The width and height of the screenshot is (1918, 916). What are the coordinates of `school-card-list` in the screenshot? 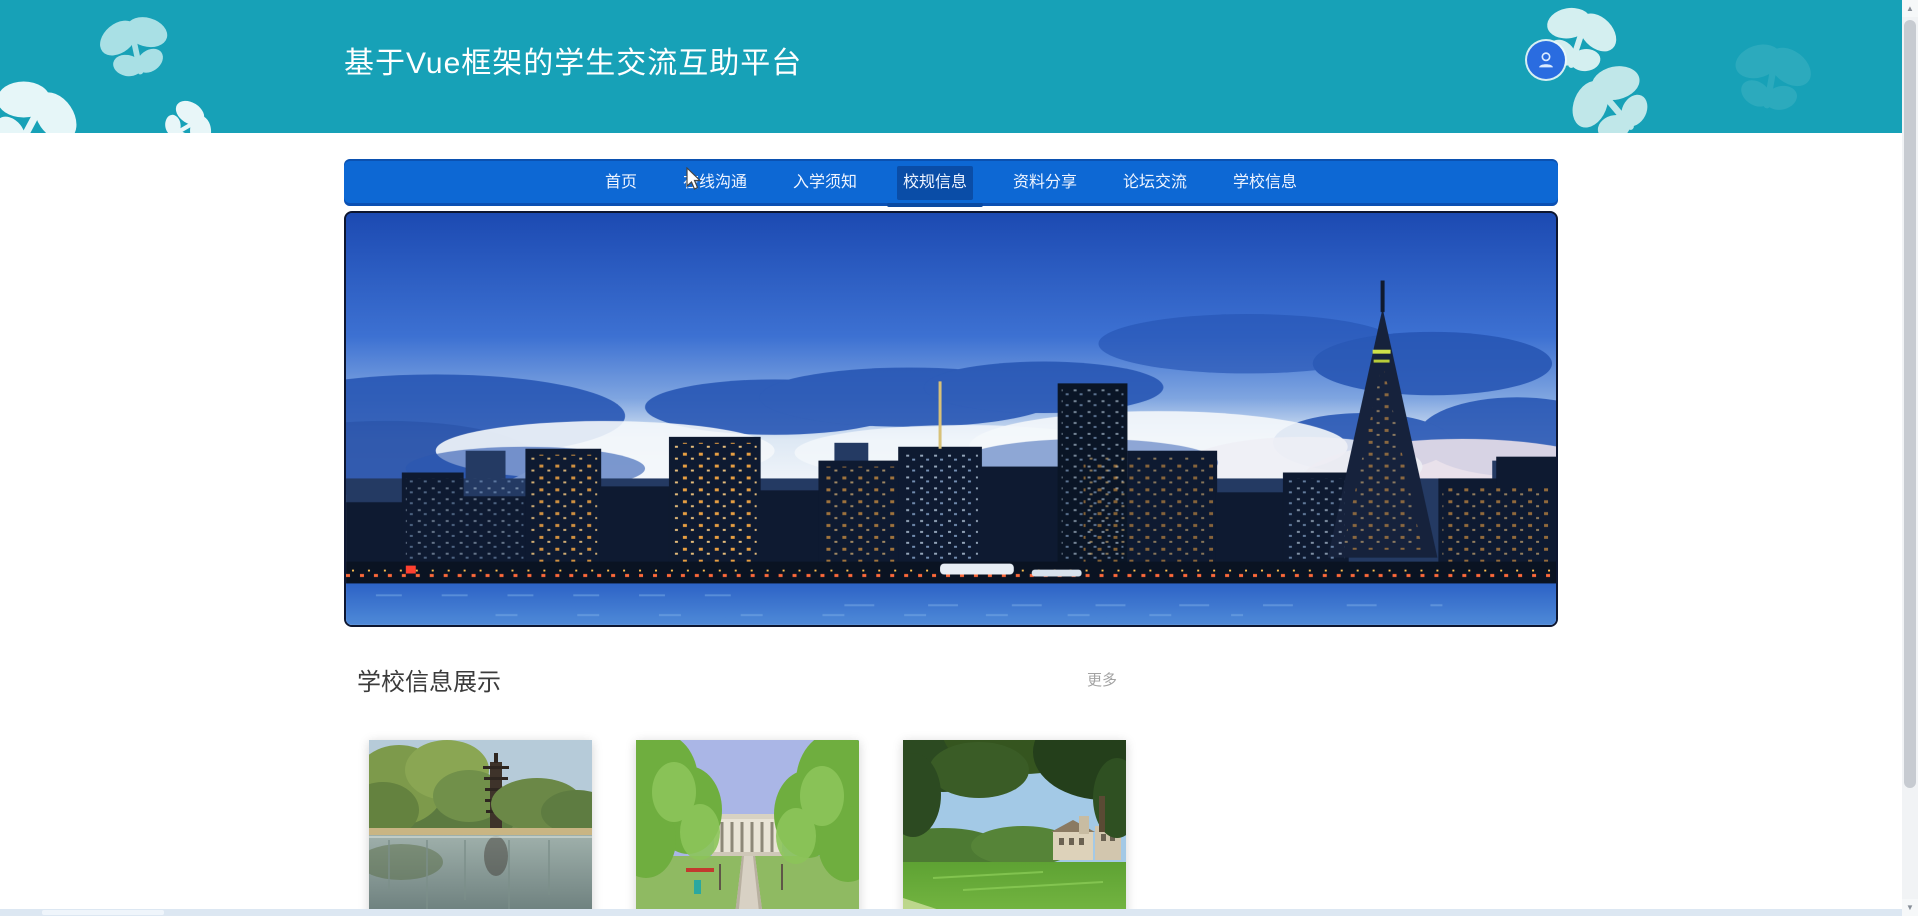 It's located at (747, 828).